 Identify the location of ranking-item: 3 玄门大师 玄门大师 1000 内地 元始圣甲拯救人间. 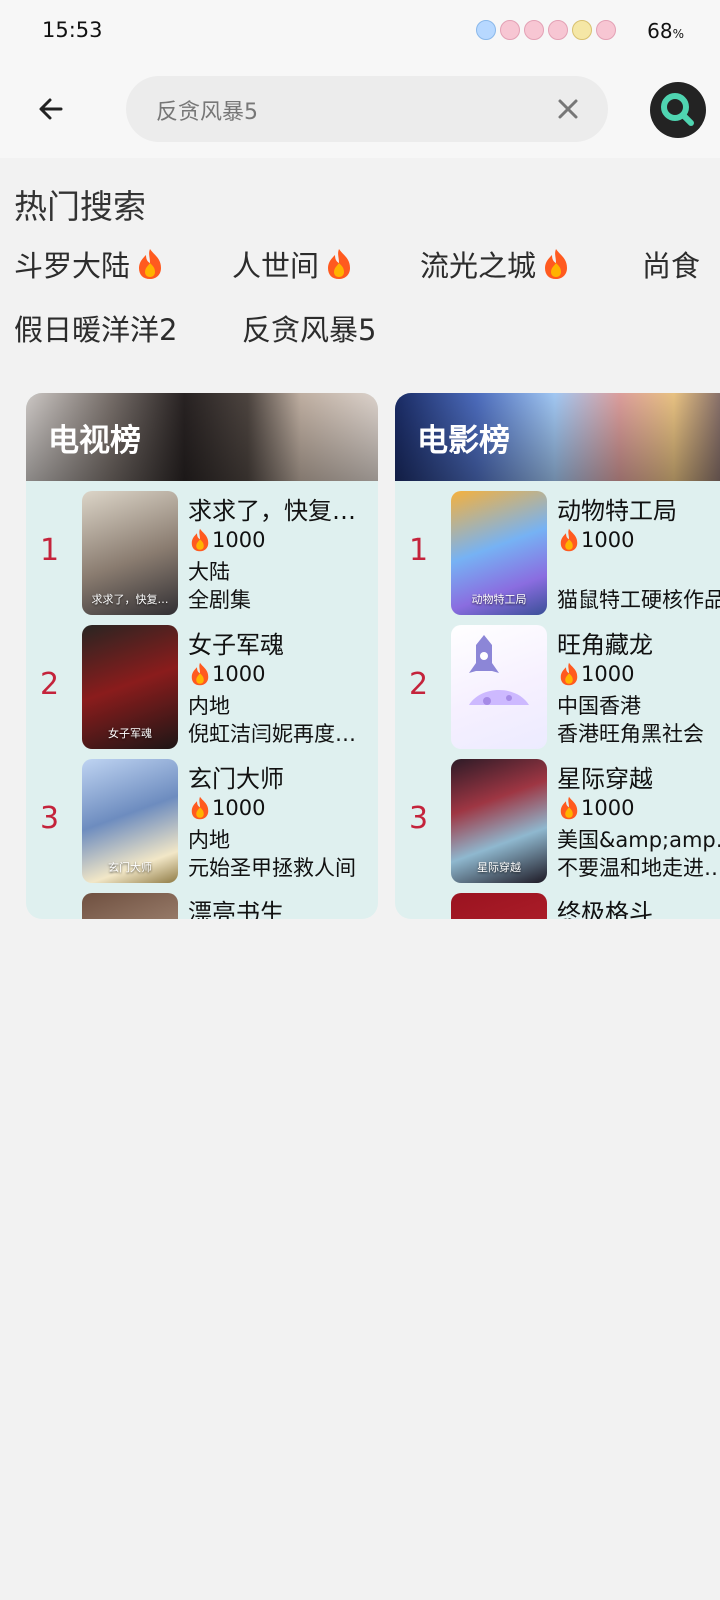
(202, 822).